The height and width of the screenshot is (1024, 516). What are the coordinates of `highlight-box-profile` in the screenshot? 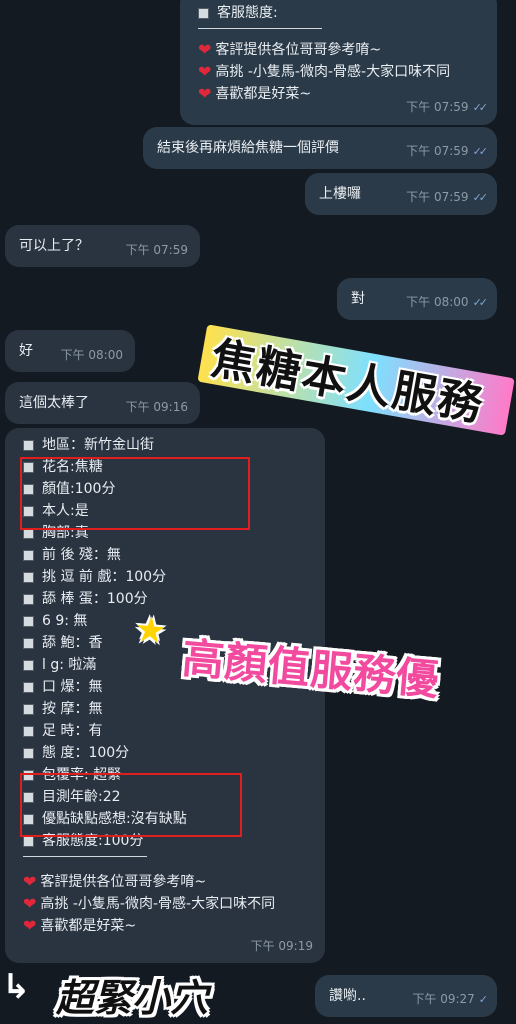 It's located at (135, 493).